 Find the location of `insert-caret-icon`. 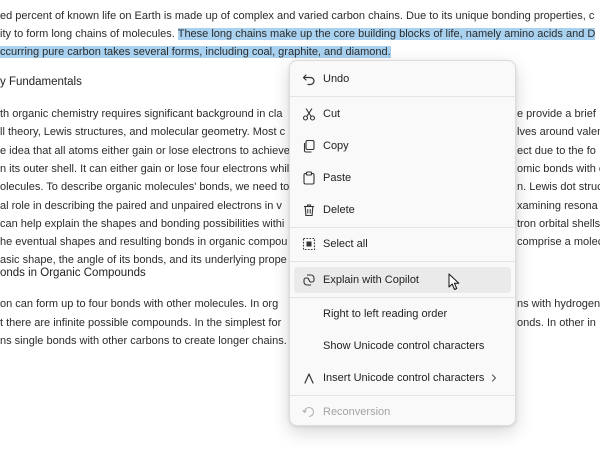

insert-caret-icon is located at coordinates (309, 378).